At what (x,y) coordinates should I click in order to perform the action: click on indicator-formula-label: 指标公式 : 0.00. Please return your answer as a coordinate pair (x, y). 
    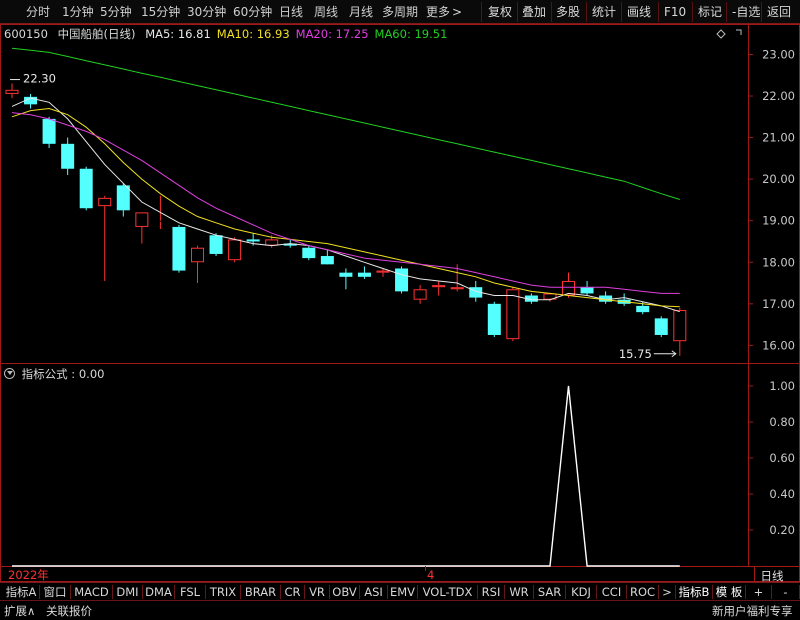
    Looking at the image, I should click on (63, 374).